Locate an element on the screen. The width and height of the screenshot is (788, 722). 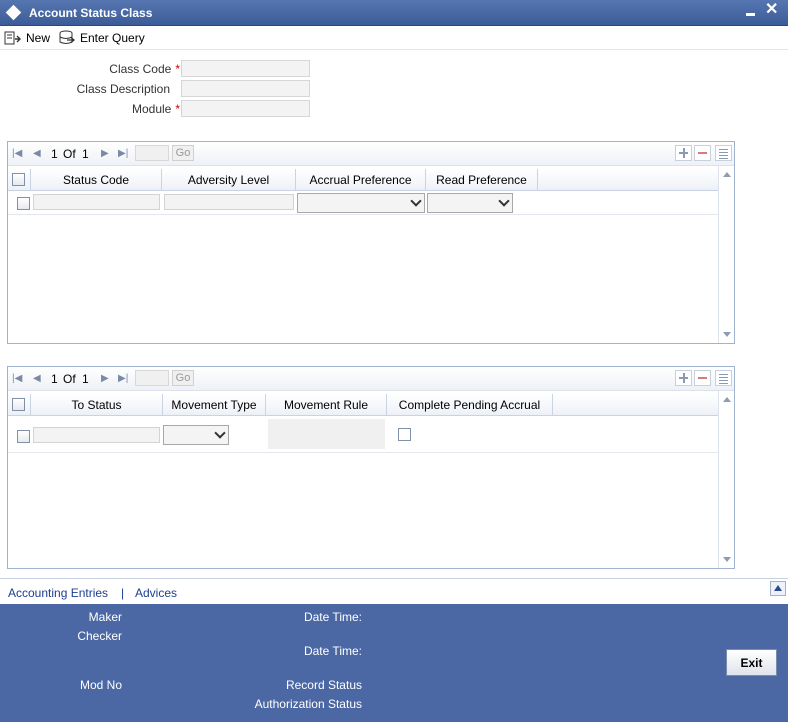
maker-label: Maker is located at coordinates (105, 617).